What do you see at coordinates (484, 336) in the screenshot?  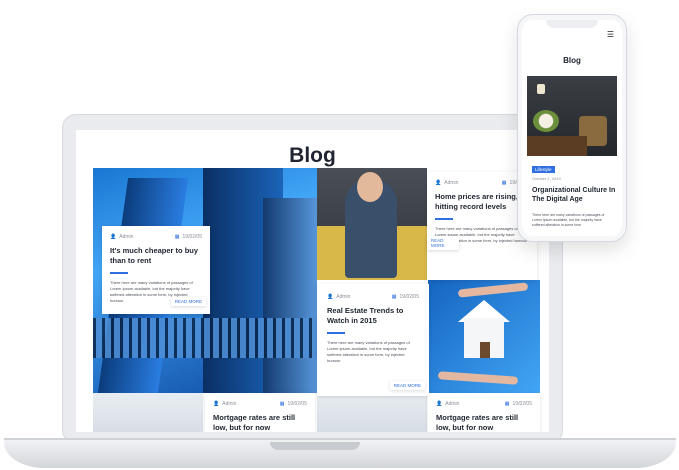 I see `house-in-hands-photo` at bounding box center [484, 336].